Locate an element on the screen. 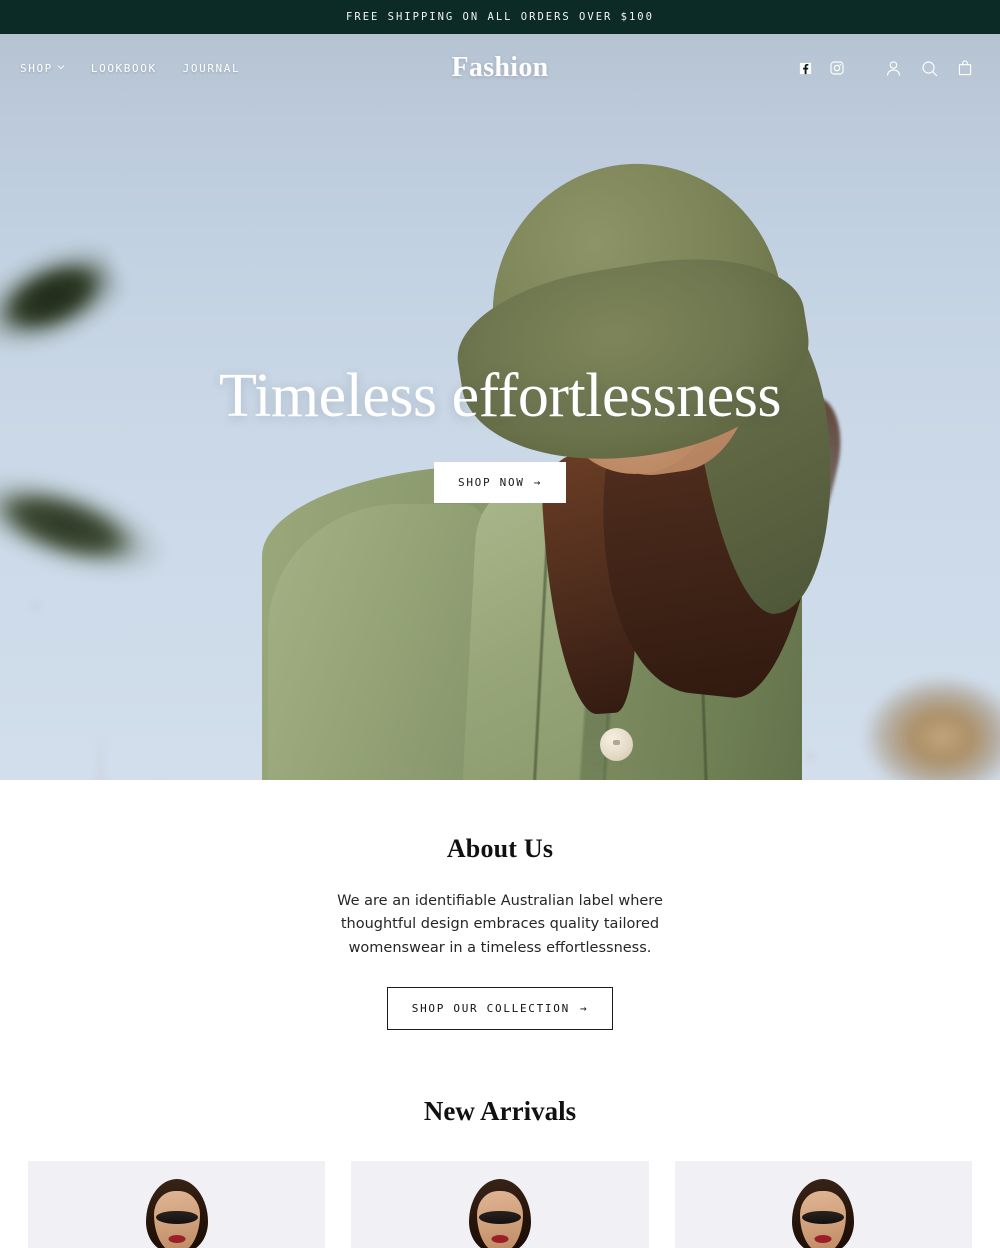  nav-item-shop-label: SHOP is located at coordinates (36, 68).